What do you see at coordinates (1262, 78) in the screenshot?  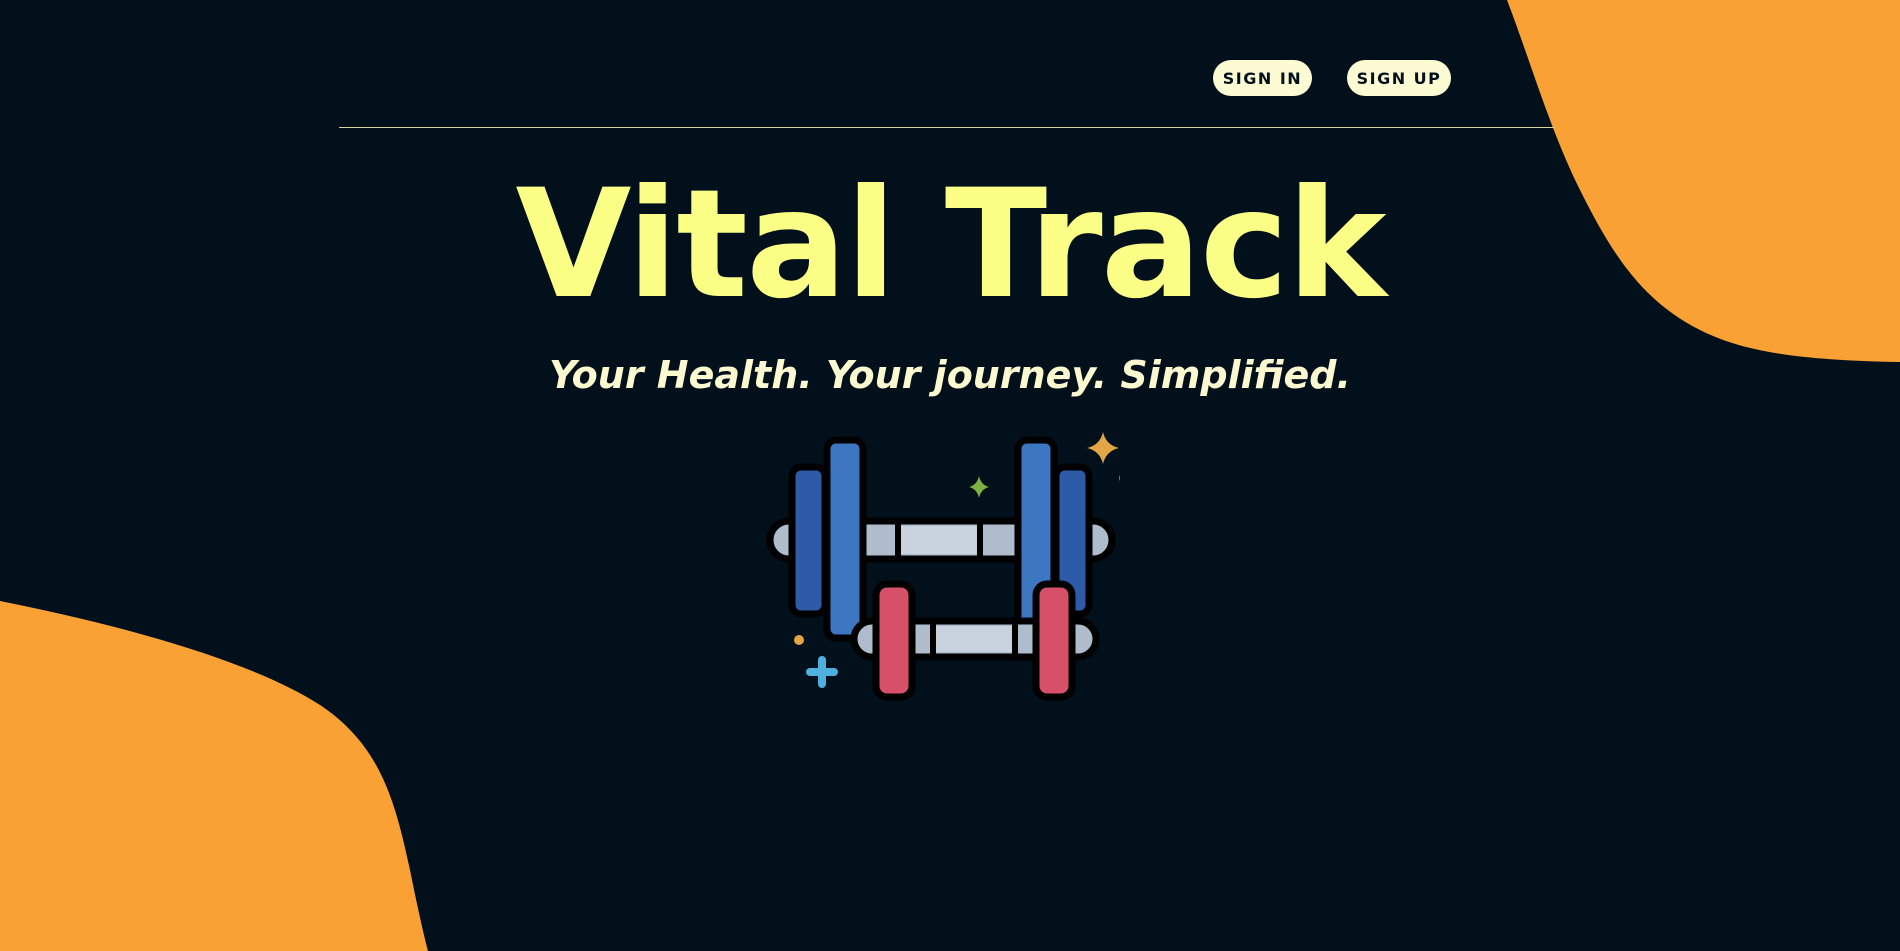 I see `sign-in-button: SIGN IN` at bounding box center [1262, 78].